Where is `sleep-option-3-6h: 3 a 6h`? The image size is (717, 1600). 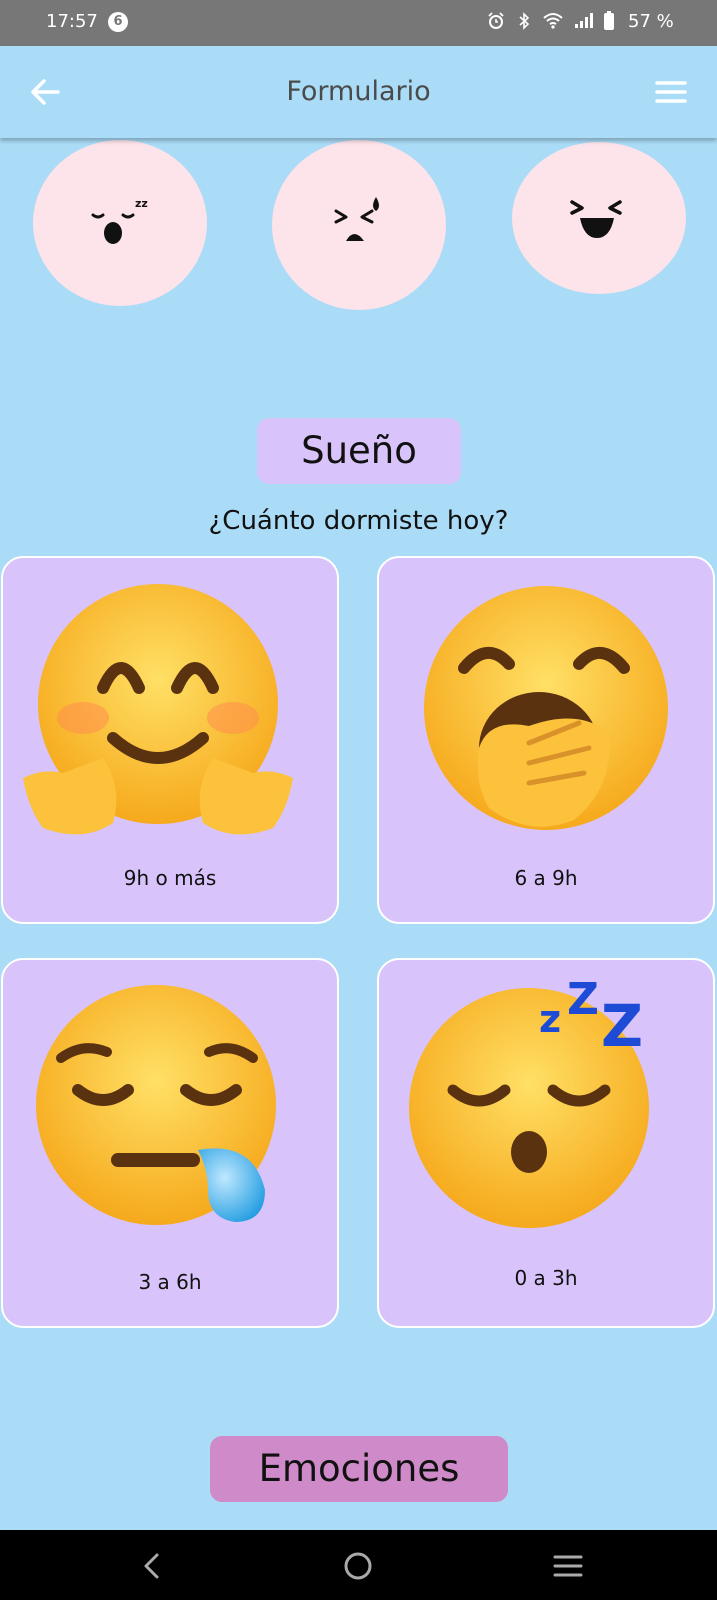
sleep-option-3-6h: 3 a 6h is located at coordinates (170, 1143).